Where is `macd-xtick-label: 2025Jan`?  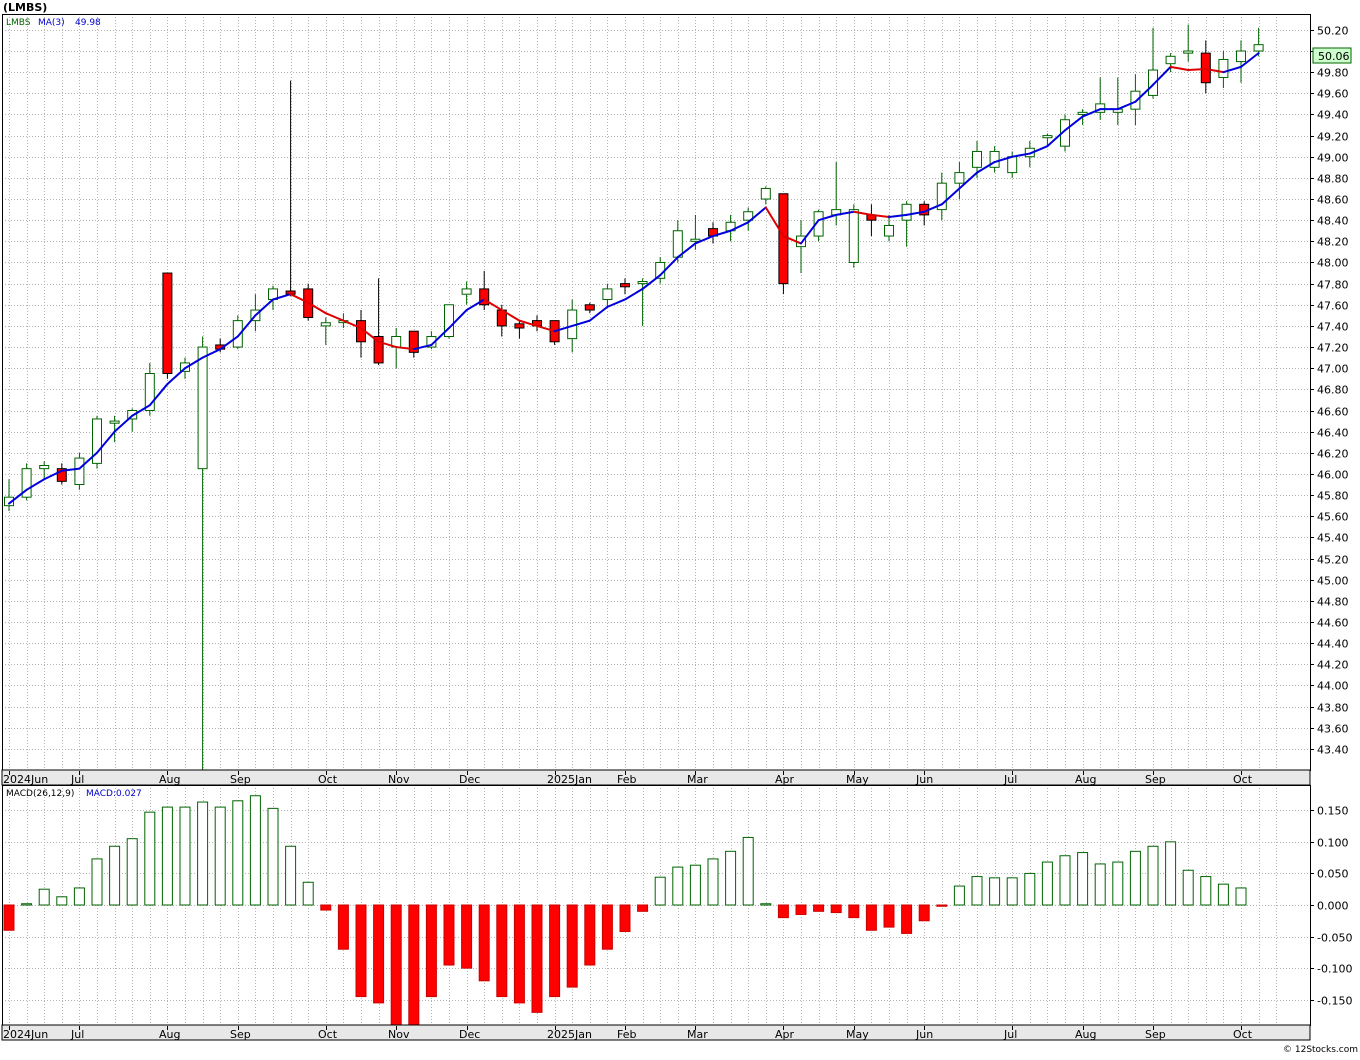 macd-xtick-label: 2025Jan is located at coordinates (569, 1034).